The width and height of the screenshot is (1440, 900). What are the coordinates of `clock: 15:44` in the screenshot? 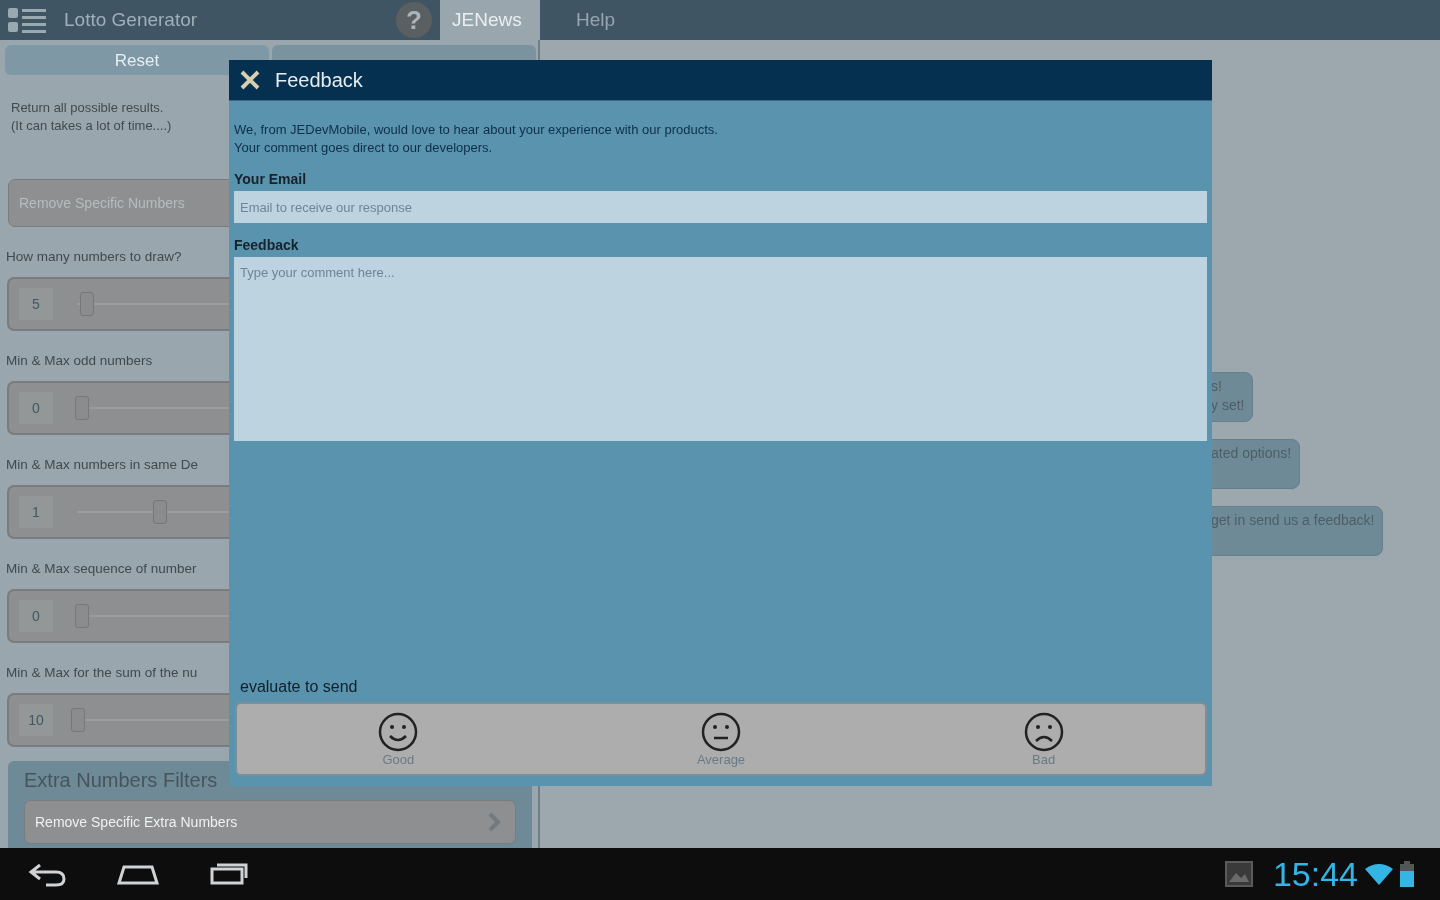 It's located at (1315, 874).